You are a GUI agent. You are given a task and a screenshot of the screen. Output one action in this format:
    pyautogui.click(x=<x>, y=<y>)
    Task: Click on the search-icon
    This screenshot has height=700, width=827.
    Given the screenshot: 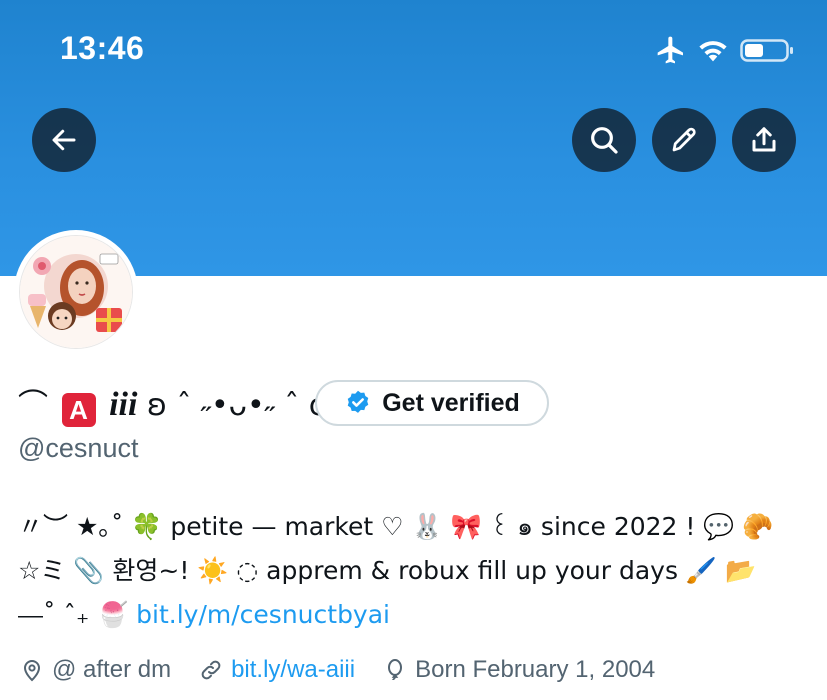 What is the action you would take?
    pyautogui.click(x=604, y=140)
    